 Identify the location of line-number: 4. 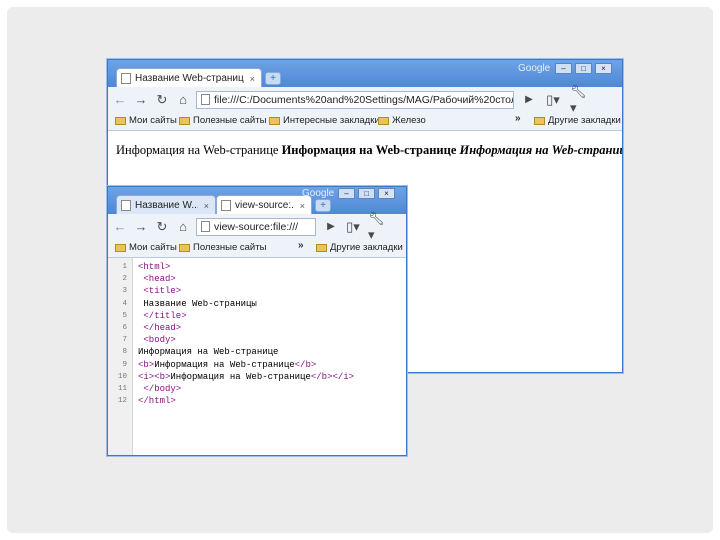
(124, 303).